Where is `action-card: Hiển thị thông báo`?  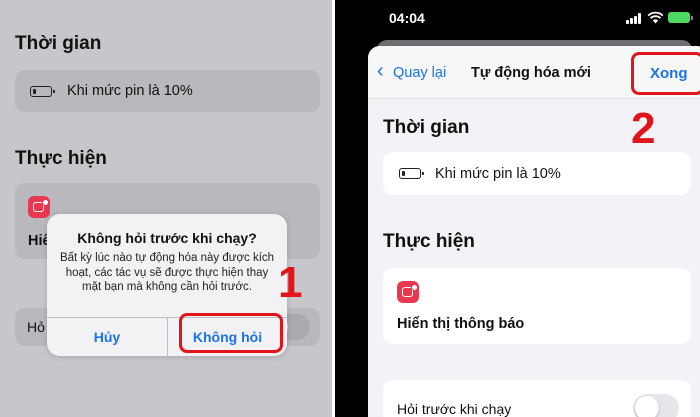 action-card: Hiển thị thông báo is located at coordinates (537, 306).